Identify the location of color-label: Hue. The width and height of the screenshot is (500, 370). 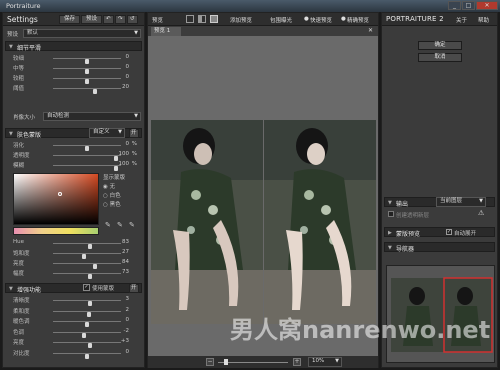
(19, 242).